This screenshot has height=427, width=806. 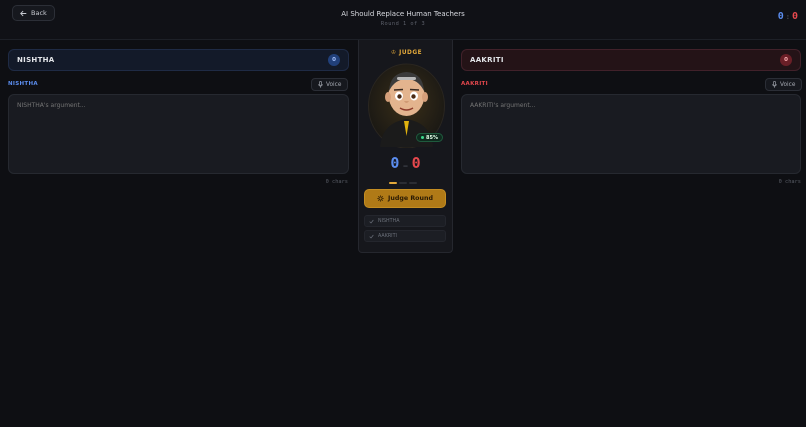 What do you see at coordinates (36, 60) in the screenshot?
I see `left-player-name: NISHTHA` at bounding box center [36, 60].